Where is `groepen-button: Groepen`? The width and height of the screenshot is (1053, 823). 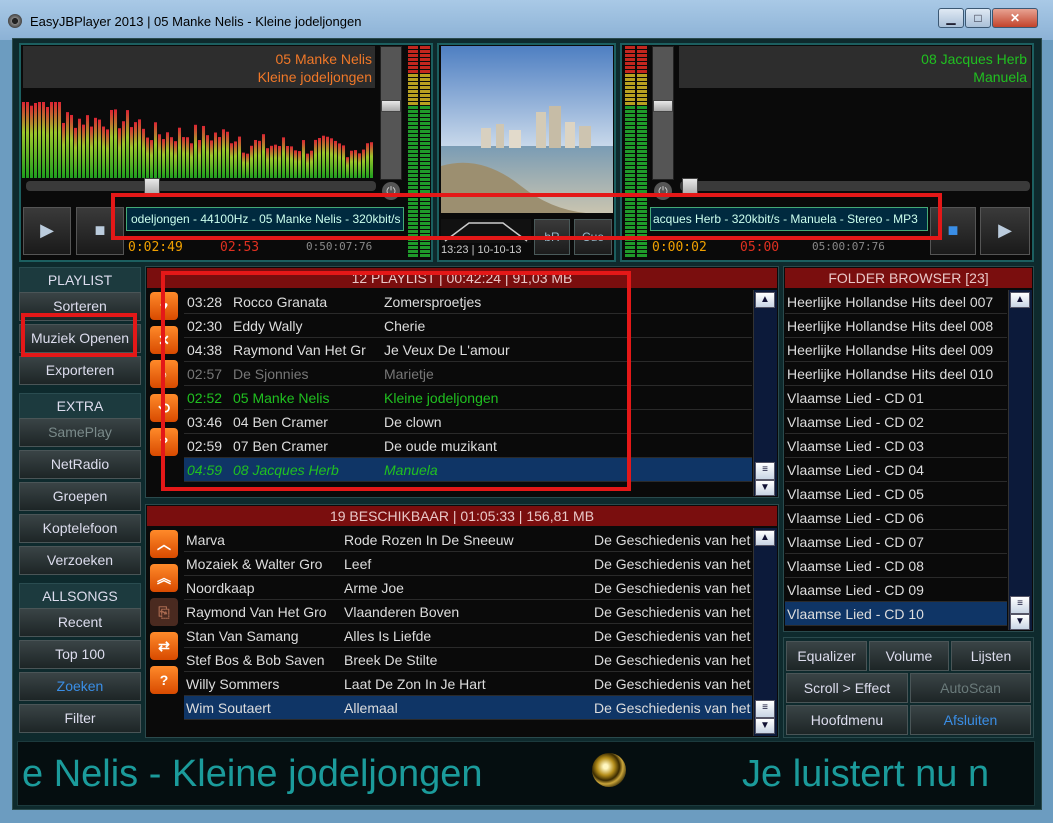 groepen-button: Groepen is located at coordinates (80, 496).